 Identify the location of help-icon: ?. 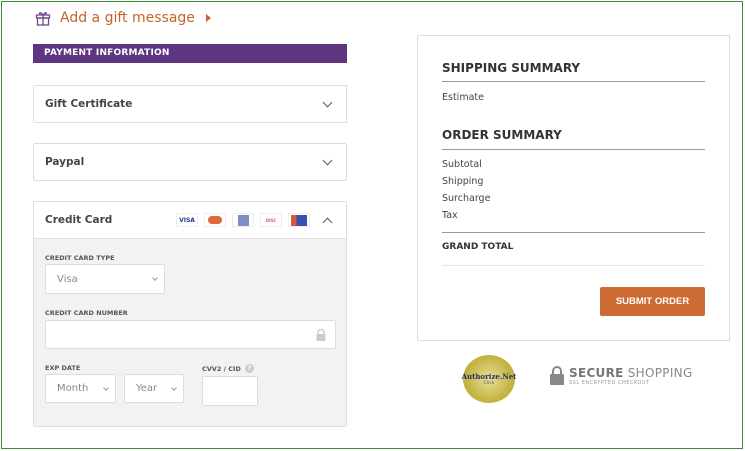
(249, 368).